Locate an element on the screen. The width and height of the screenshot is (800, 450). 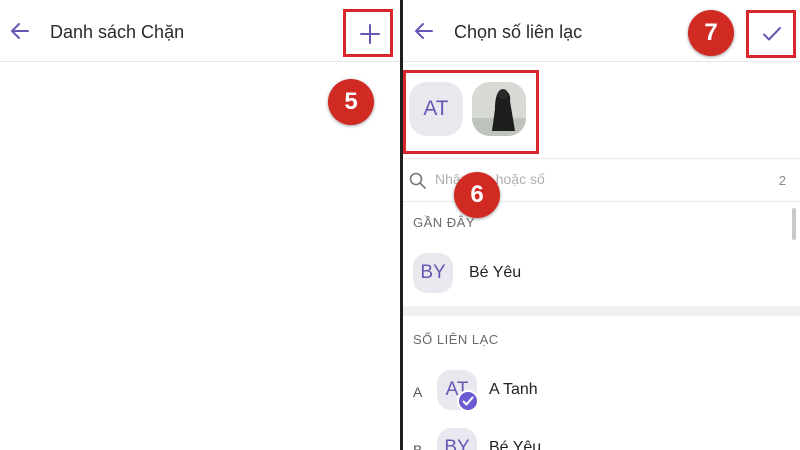
page-title: Chọn số liên lạc is located at coordinates (518, 32).